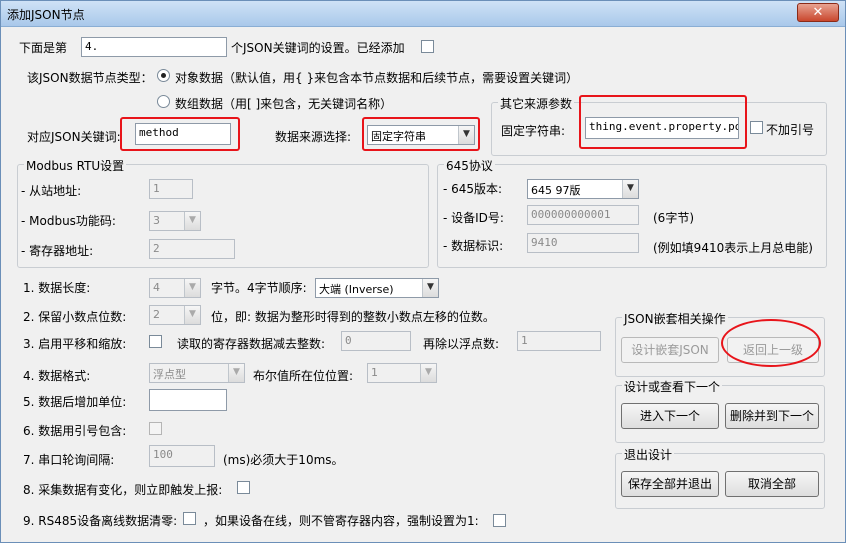  What do you see at coordinates (154, 47) in the screenshot?
I see `node-index-field: 4.` at bounding box center [154, 47].